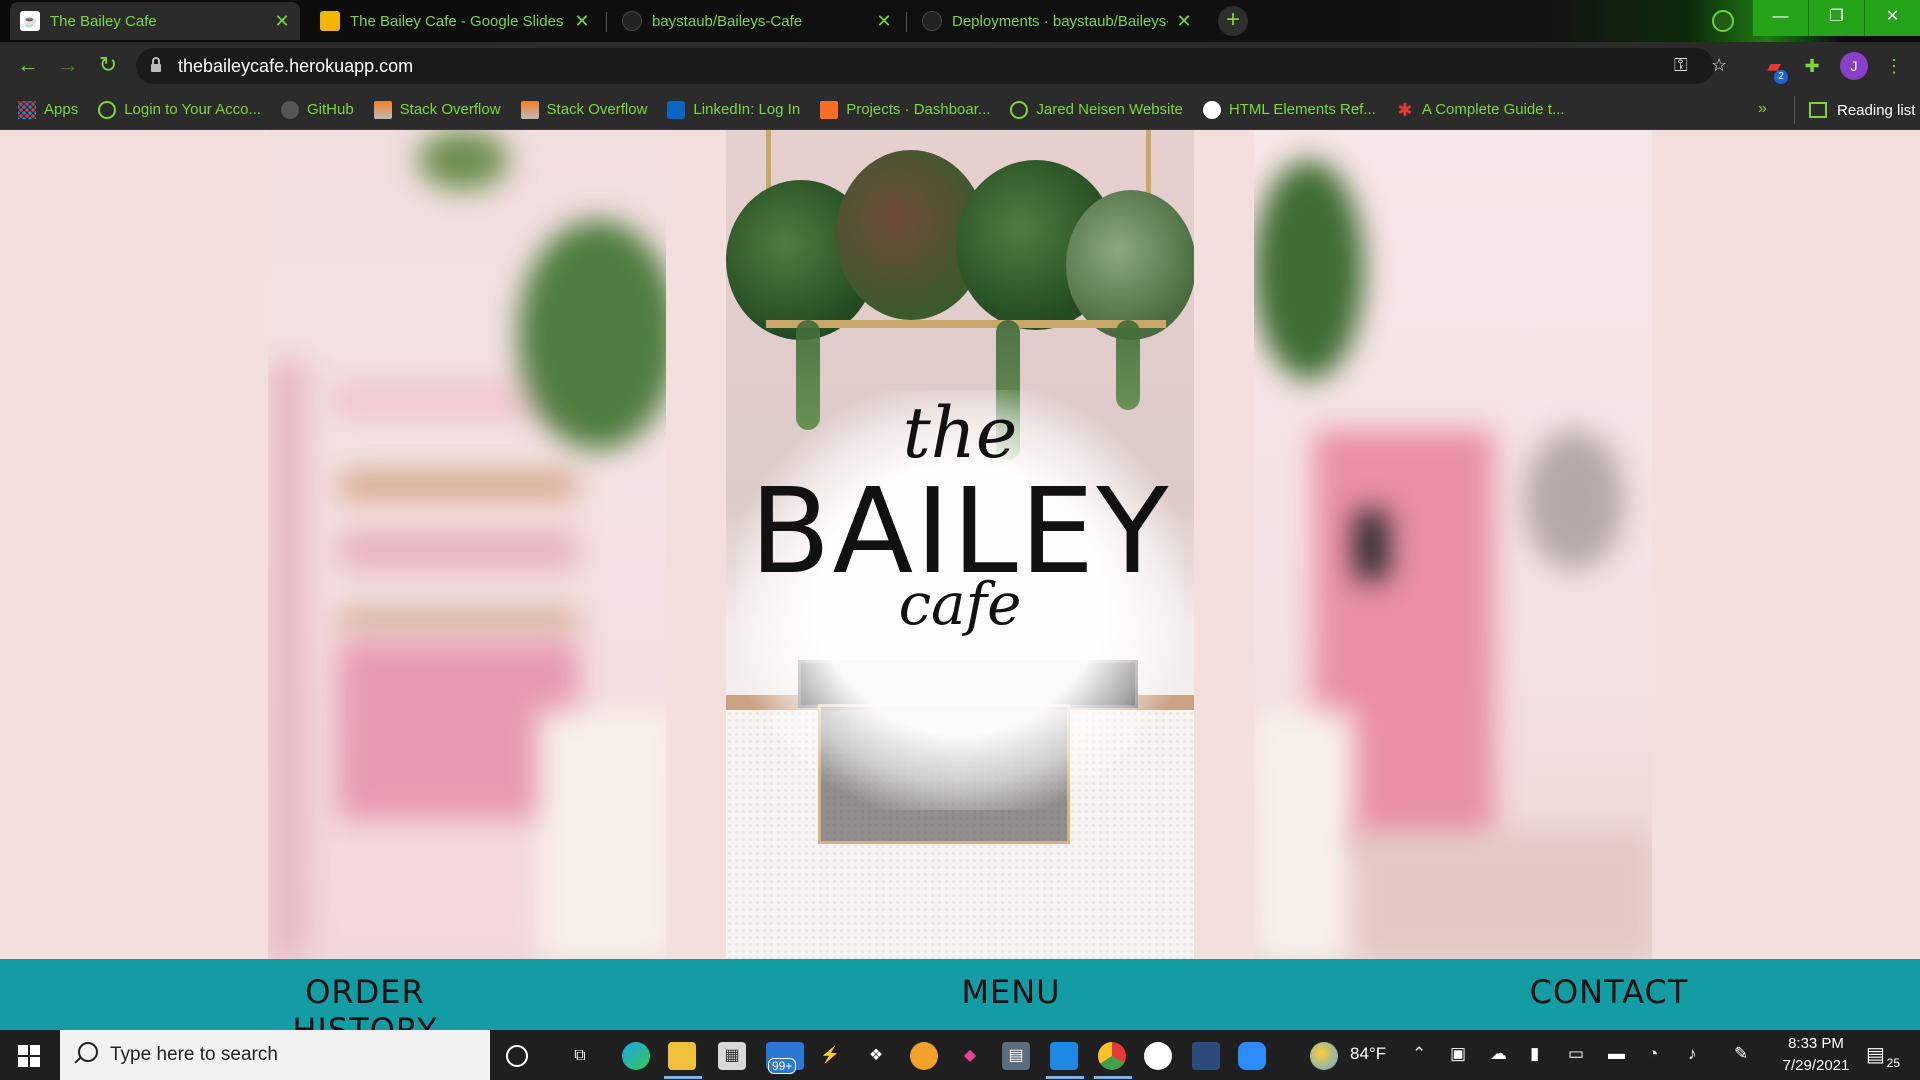  I want to click on clock-time: 8:33 PM, so click(1816, 1043).